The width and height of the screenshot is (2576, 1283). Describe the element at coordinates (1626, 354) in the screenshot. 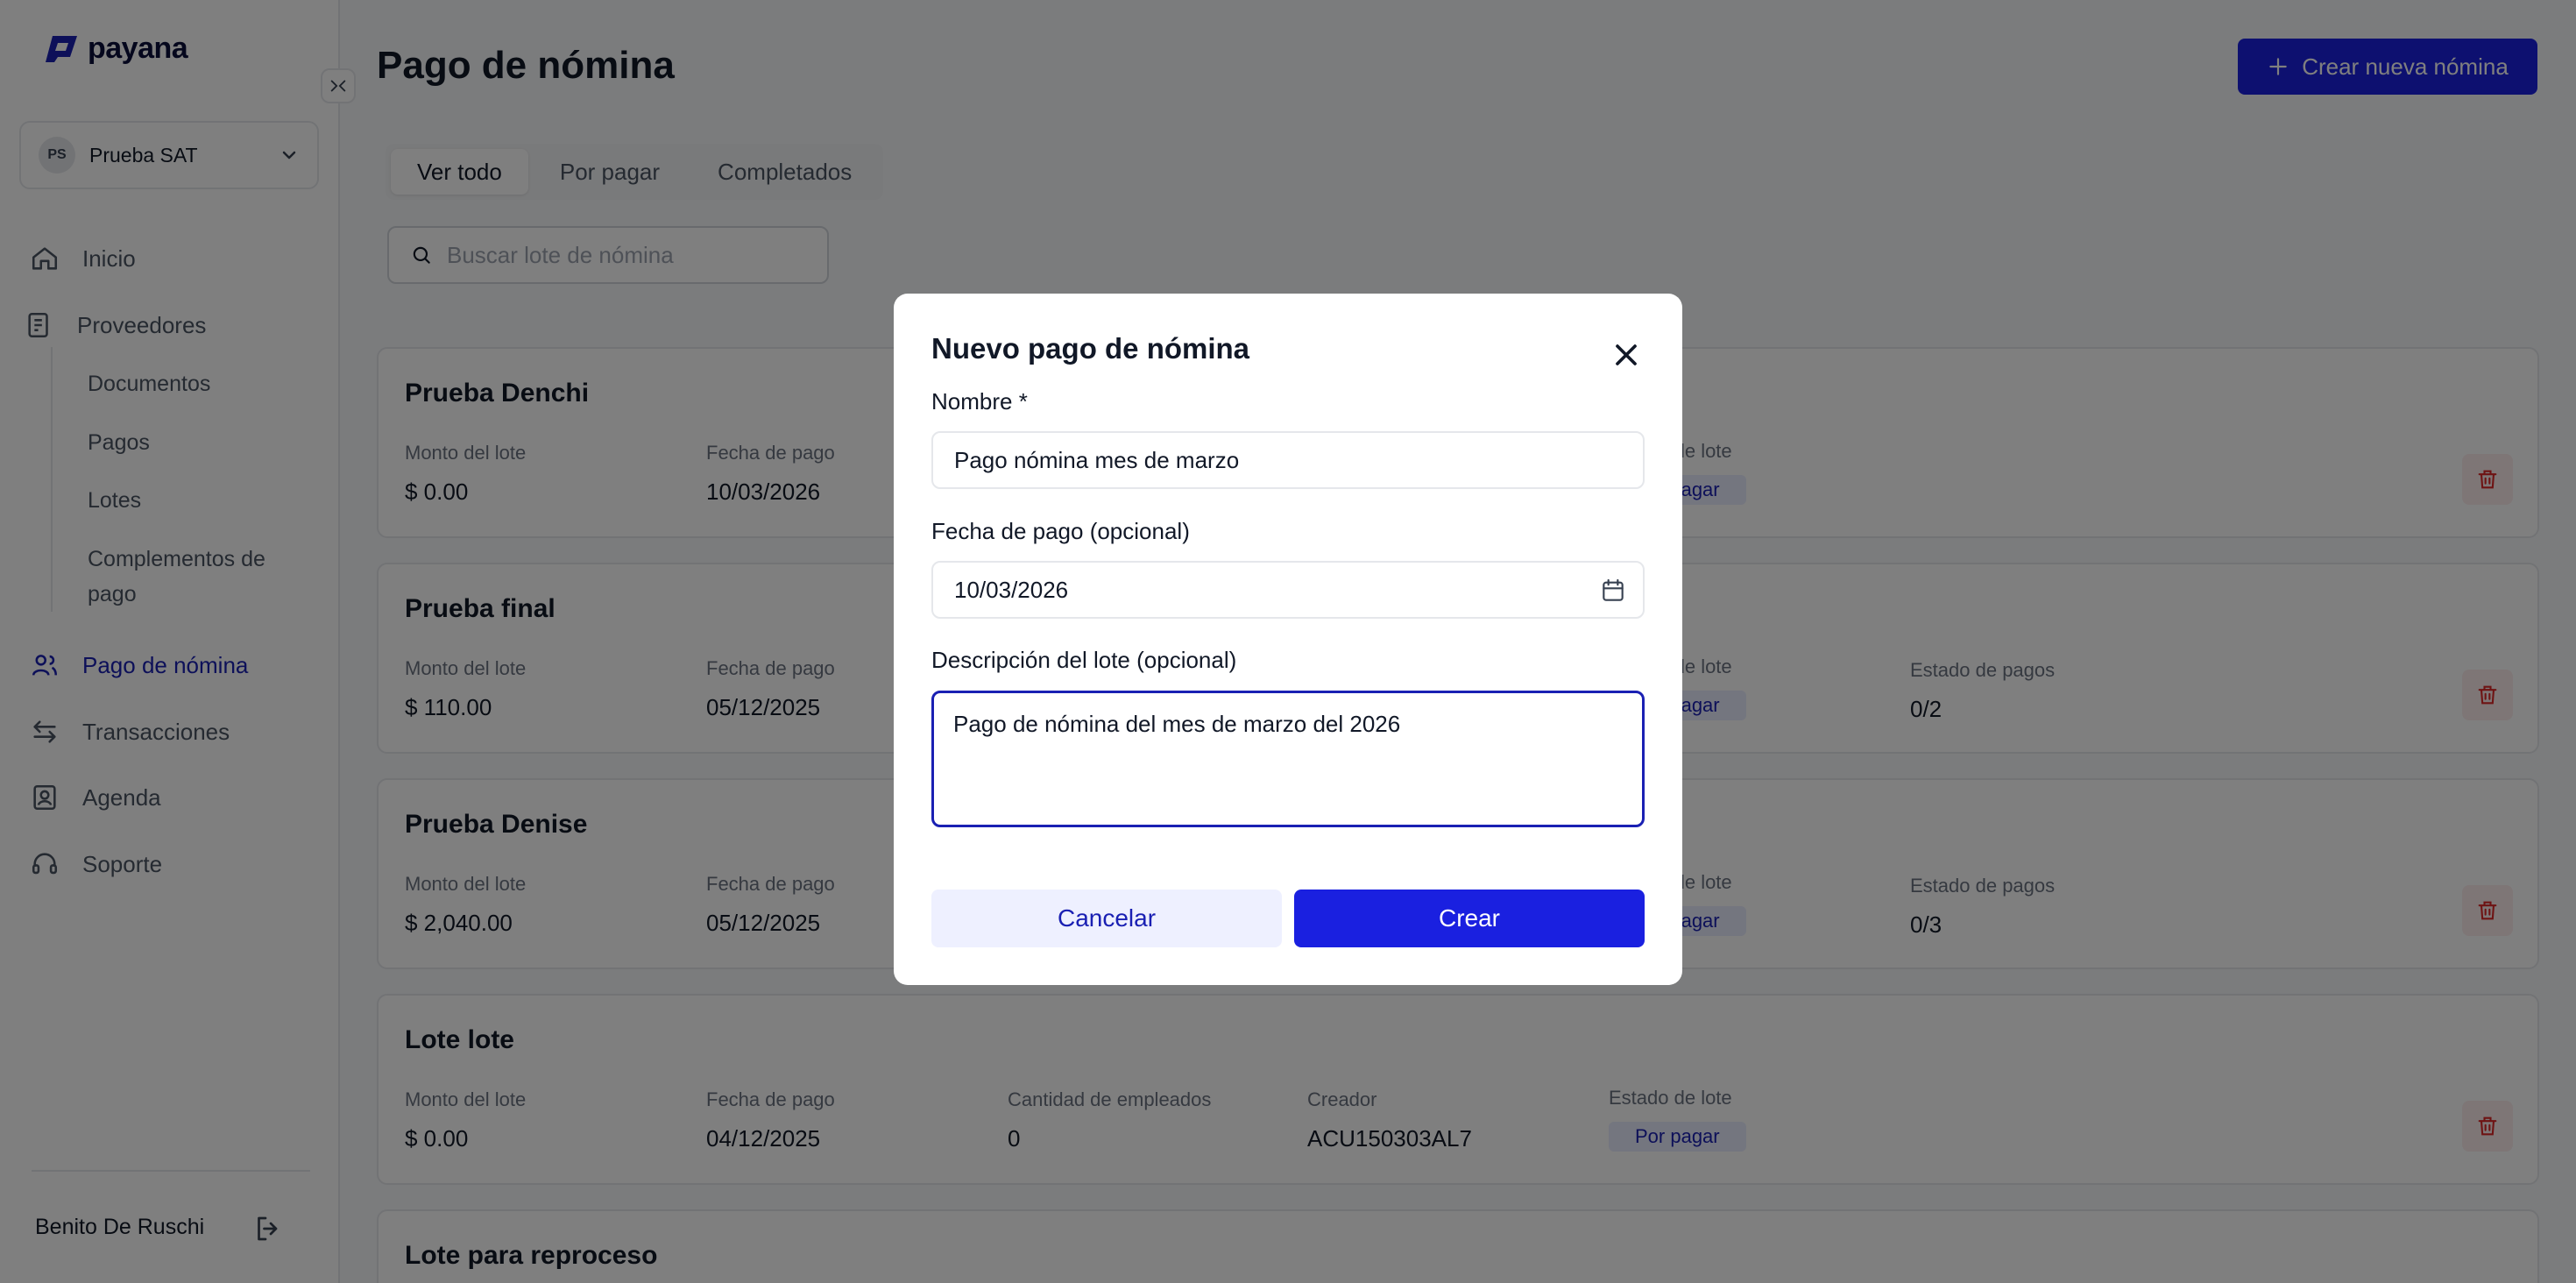

I see `close-icon` at that location.